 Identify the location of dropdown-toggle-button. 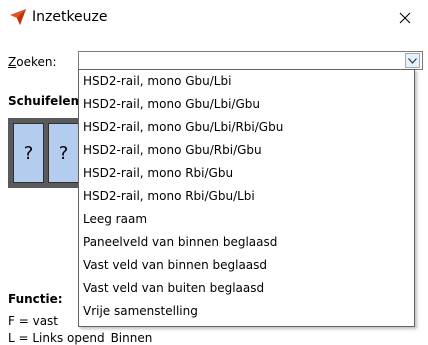
(412, 60).